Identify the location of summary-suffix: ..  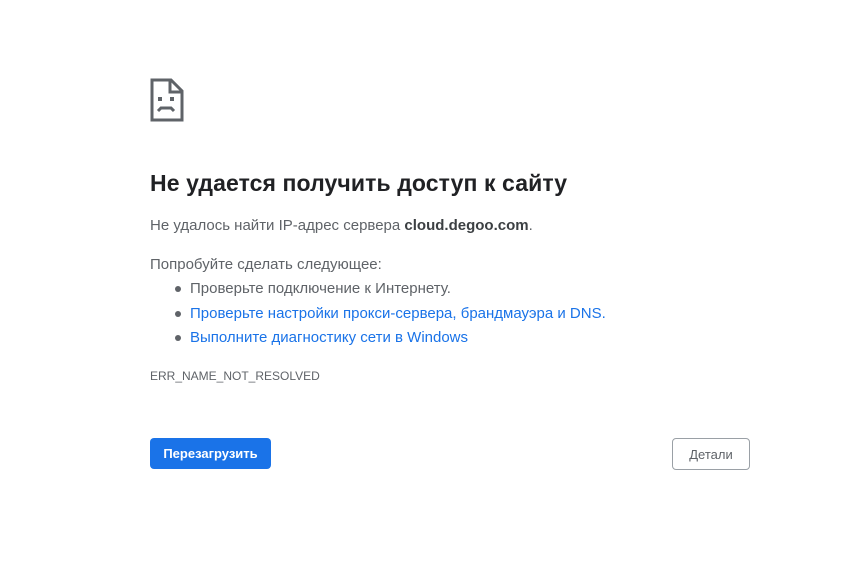
(530, 225).